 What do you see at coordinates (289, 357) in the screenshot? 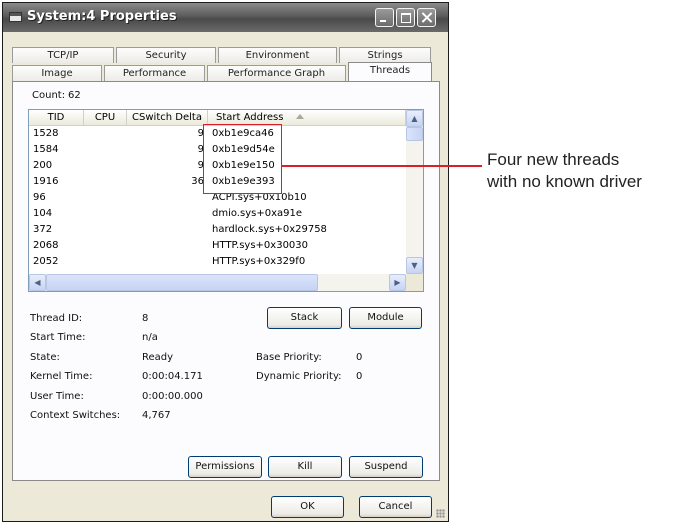
I see `base-priority-label: Base Priority:` at bounding box center [289, 357].